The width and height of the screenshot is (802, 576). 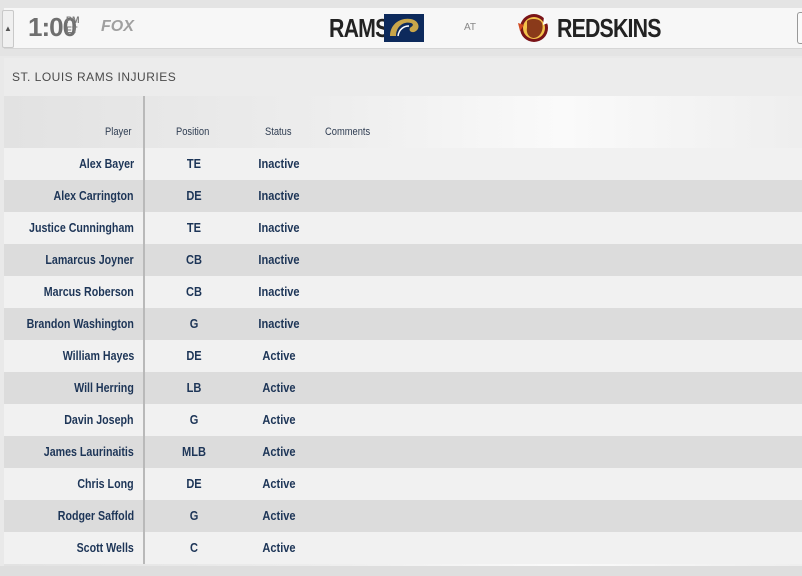 What do you see at coordinates (80, 324) in the screenshot?
I see `player-name: Brandon Washington` at bounding box center [80, 324].